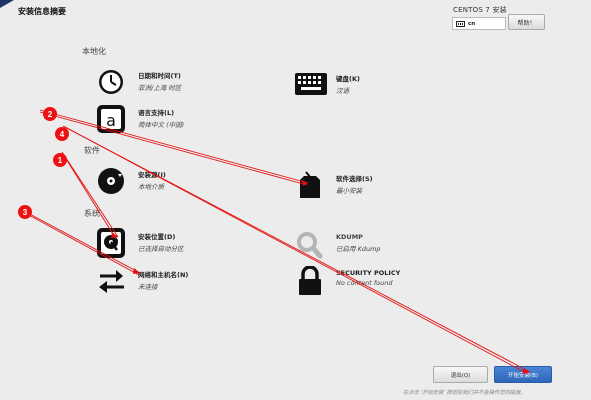 This screenshot has height=400, width=591. Describe the element at coordinates (163, 275) in the screenshot. I see `spoke-network-hostname-title: 网络和主机名(N)` at that location.